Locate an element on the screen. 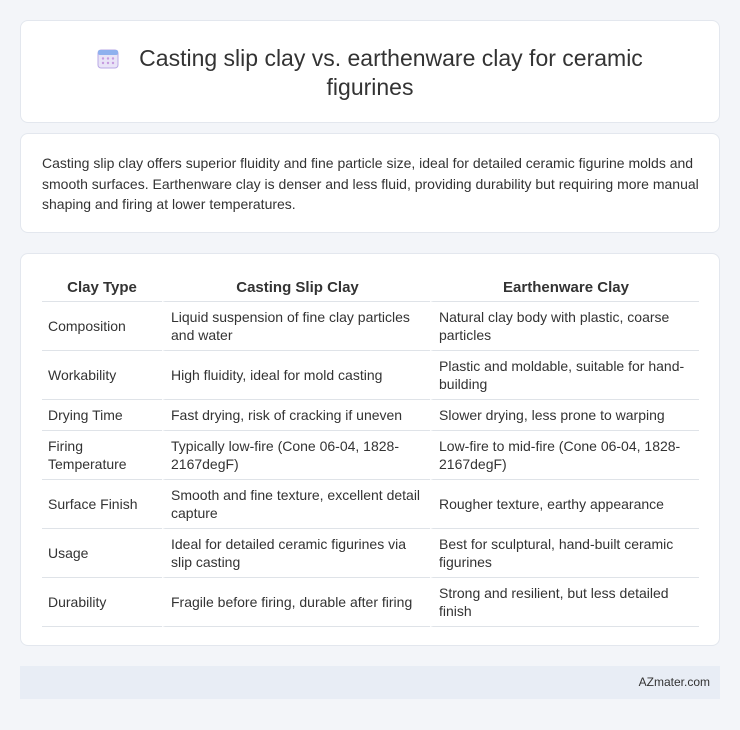  footer-bar: AZmater.com is located at coordinates (370, 682).